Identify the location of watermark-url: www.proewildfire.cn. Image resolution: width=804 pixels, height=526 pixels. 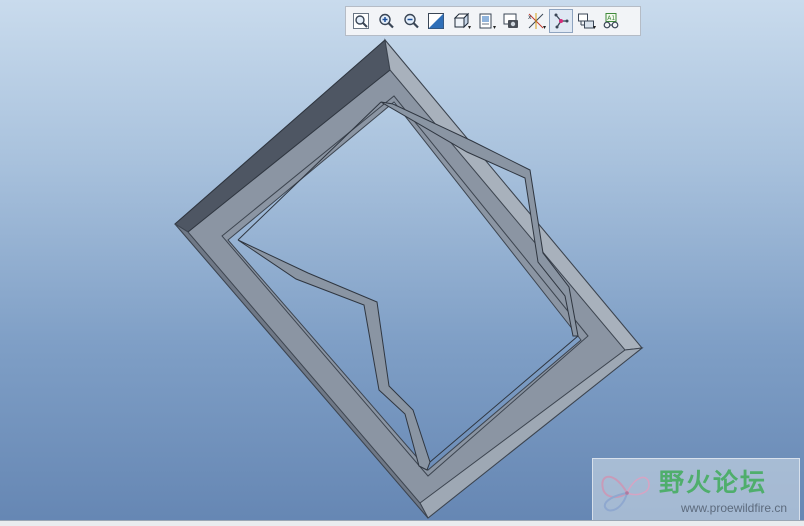
(734, 508).